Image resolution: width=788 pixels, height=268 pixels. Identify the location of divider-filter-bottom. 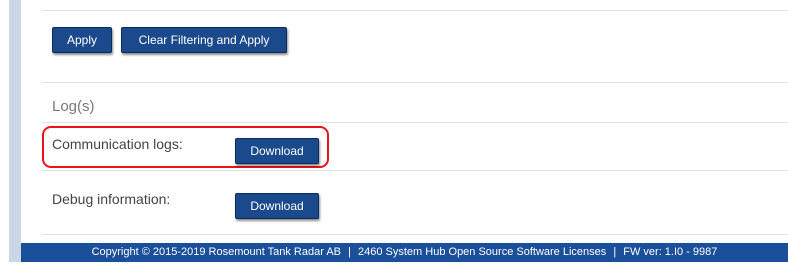
(415, 82).